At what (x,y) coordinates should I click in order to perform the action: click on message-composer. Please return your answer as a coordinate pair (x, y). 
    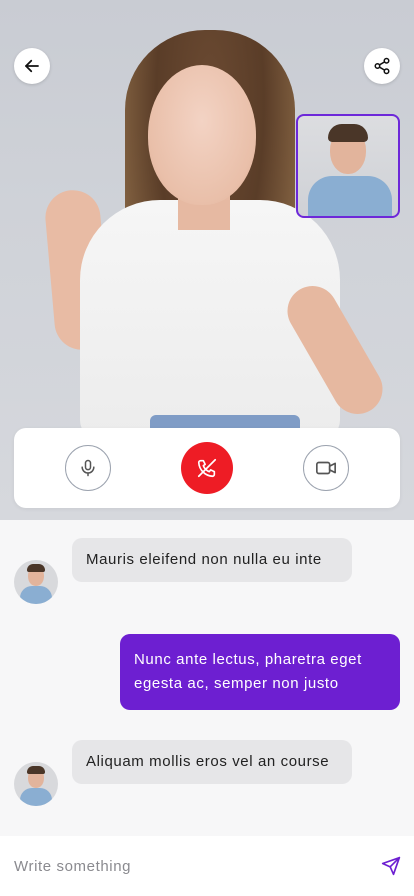
    Looking at the image, I should click on (207, 866).